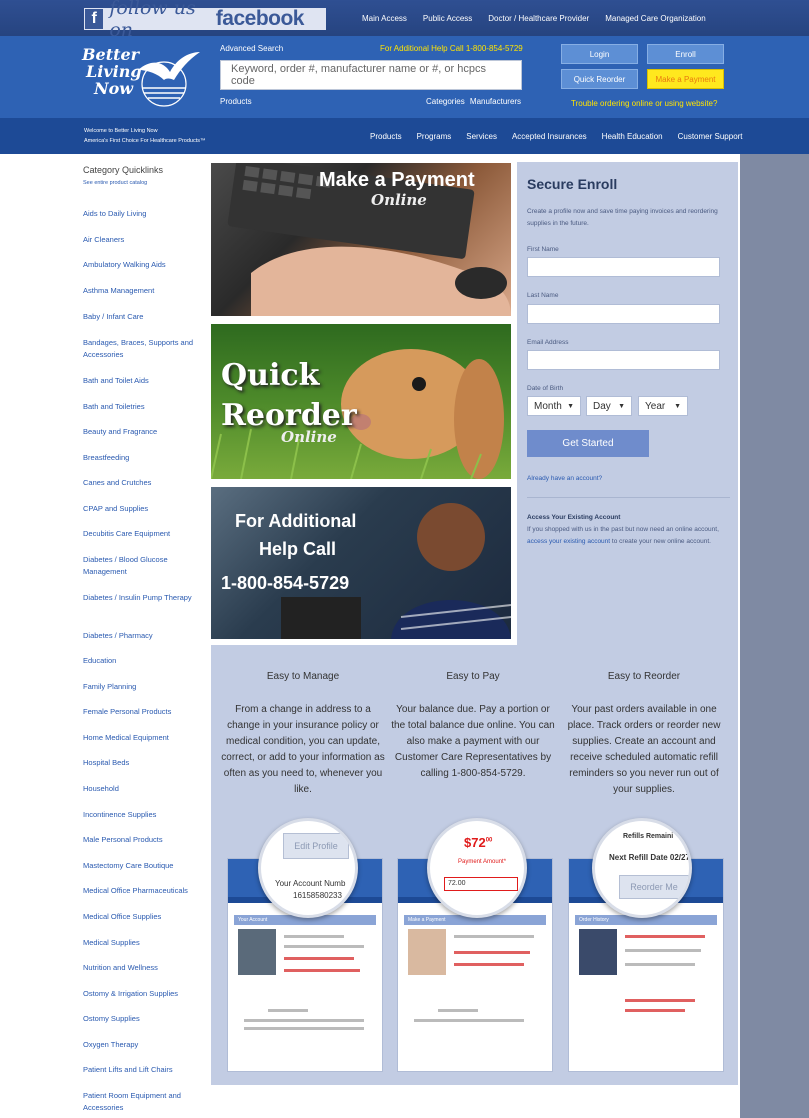 The height and width of the screenshot is (1118, 809). I want to click on sidebar-item: CPAP and Supplies, so click(143, 509).